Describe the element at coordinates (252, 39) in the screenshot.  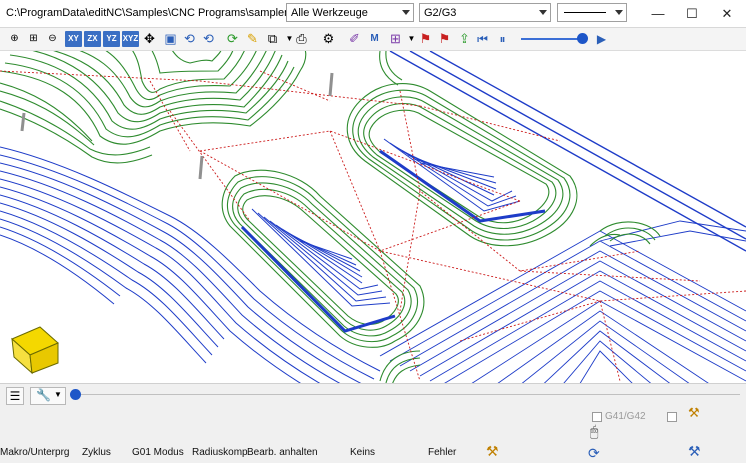
I see `pencil-icon: ✎` at that location.